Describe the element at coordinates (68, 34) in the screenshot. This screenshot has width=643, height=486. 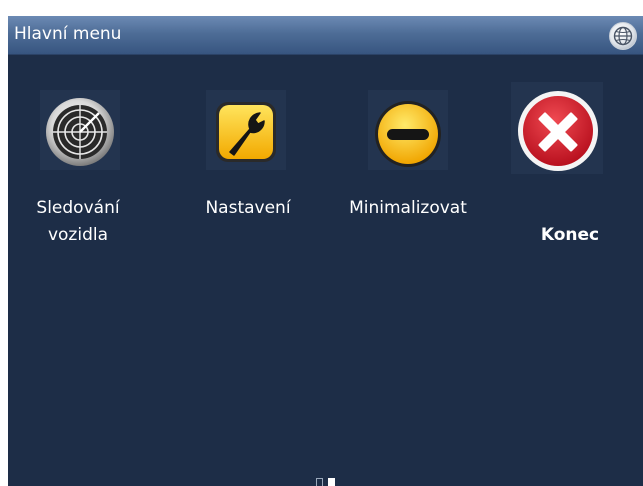
I see `window-title: Hlavní menu` at that location.